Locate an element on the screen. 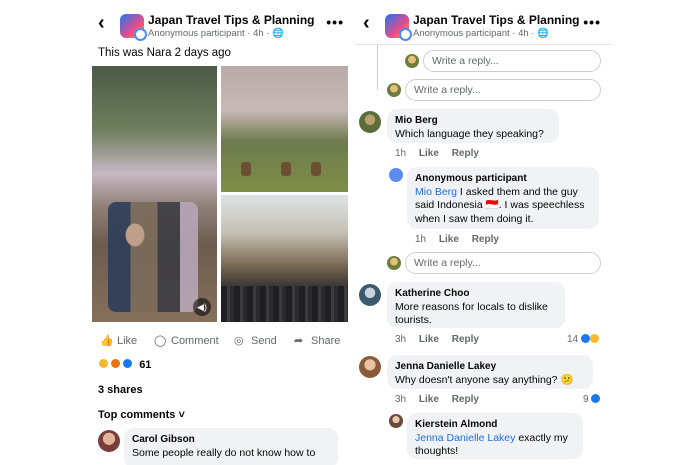 Image resolution: width=700 pixels, height=465 pixels. post-photo-queue is located at coordinates (284, 258).